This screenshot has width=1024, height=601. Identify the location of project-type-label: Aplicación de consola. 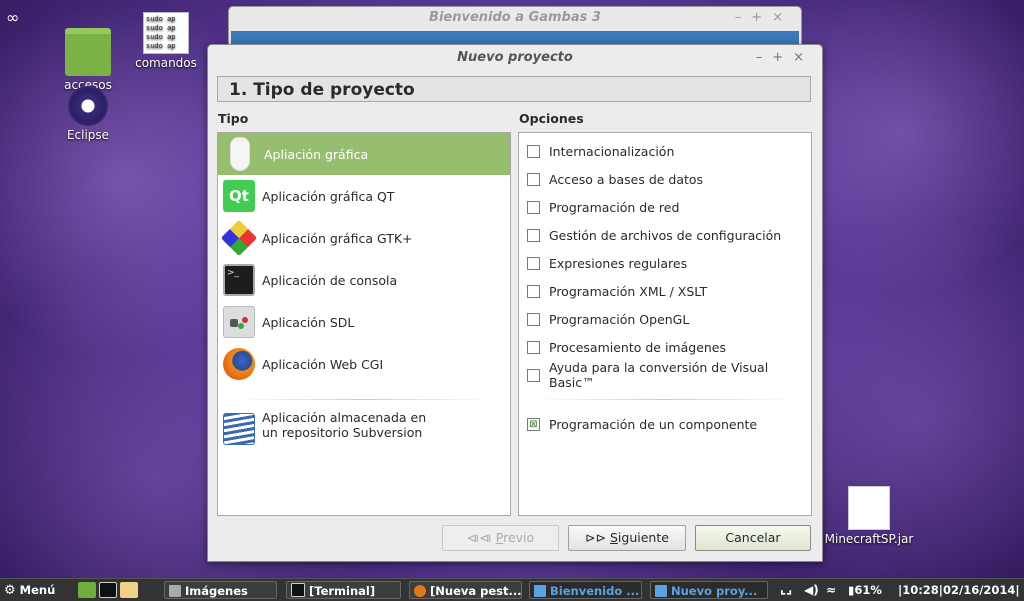
(330, 280).